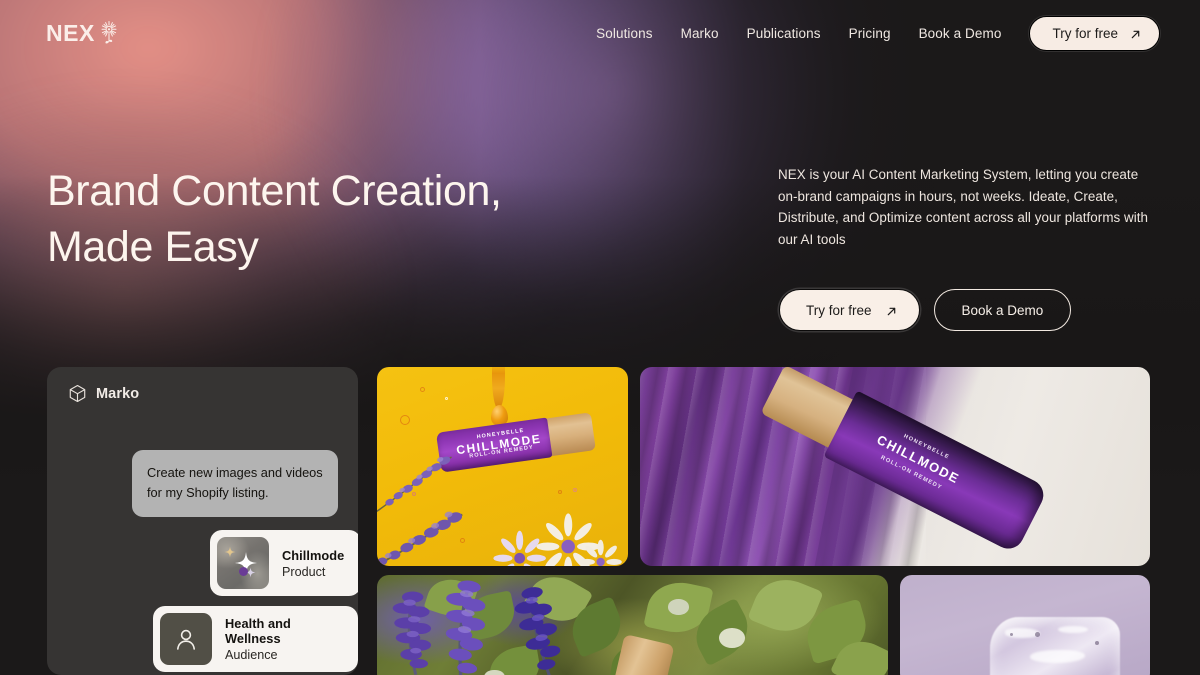  Describe the element at coordinates (251, 655) in the screenshot. I see `chip-audience-subtitle: Audience` at that location.